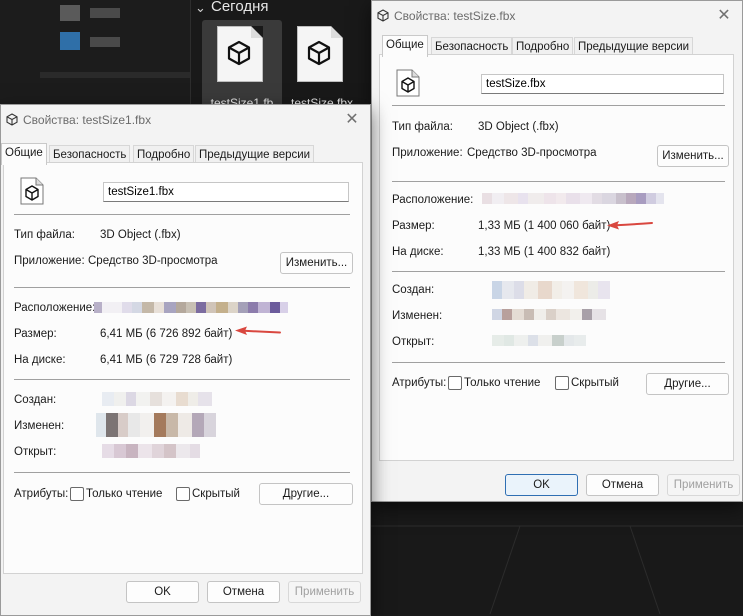 The image size is (743, 616). What do you see at coordinates (544, 252) in the screenshot?
I see `disk-size-value: 1,33 МБ (1 400 832 байт)` at bounding box center [544, 252].